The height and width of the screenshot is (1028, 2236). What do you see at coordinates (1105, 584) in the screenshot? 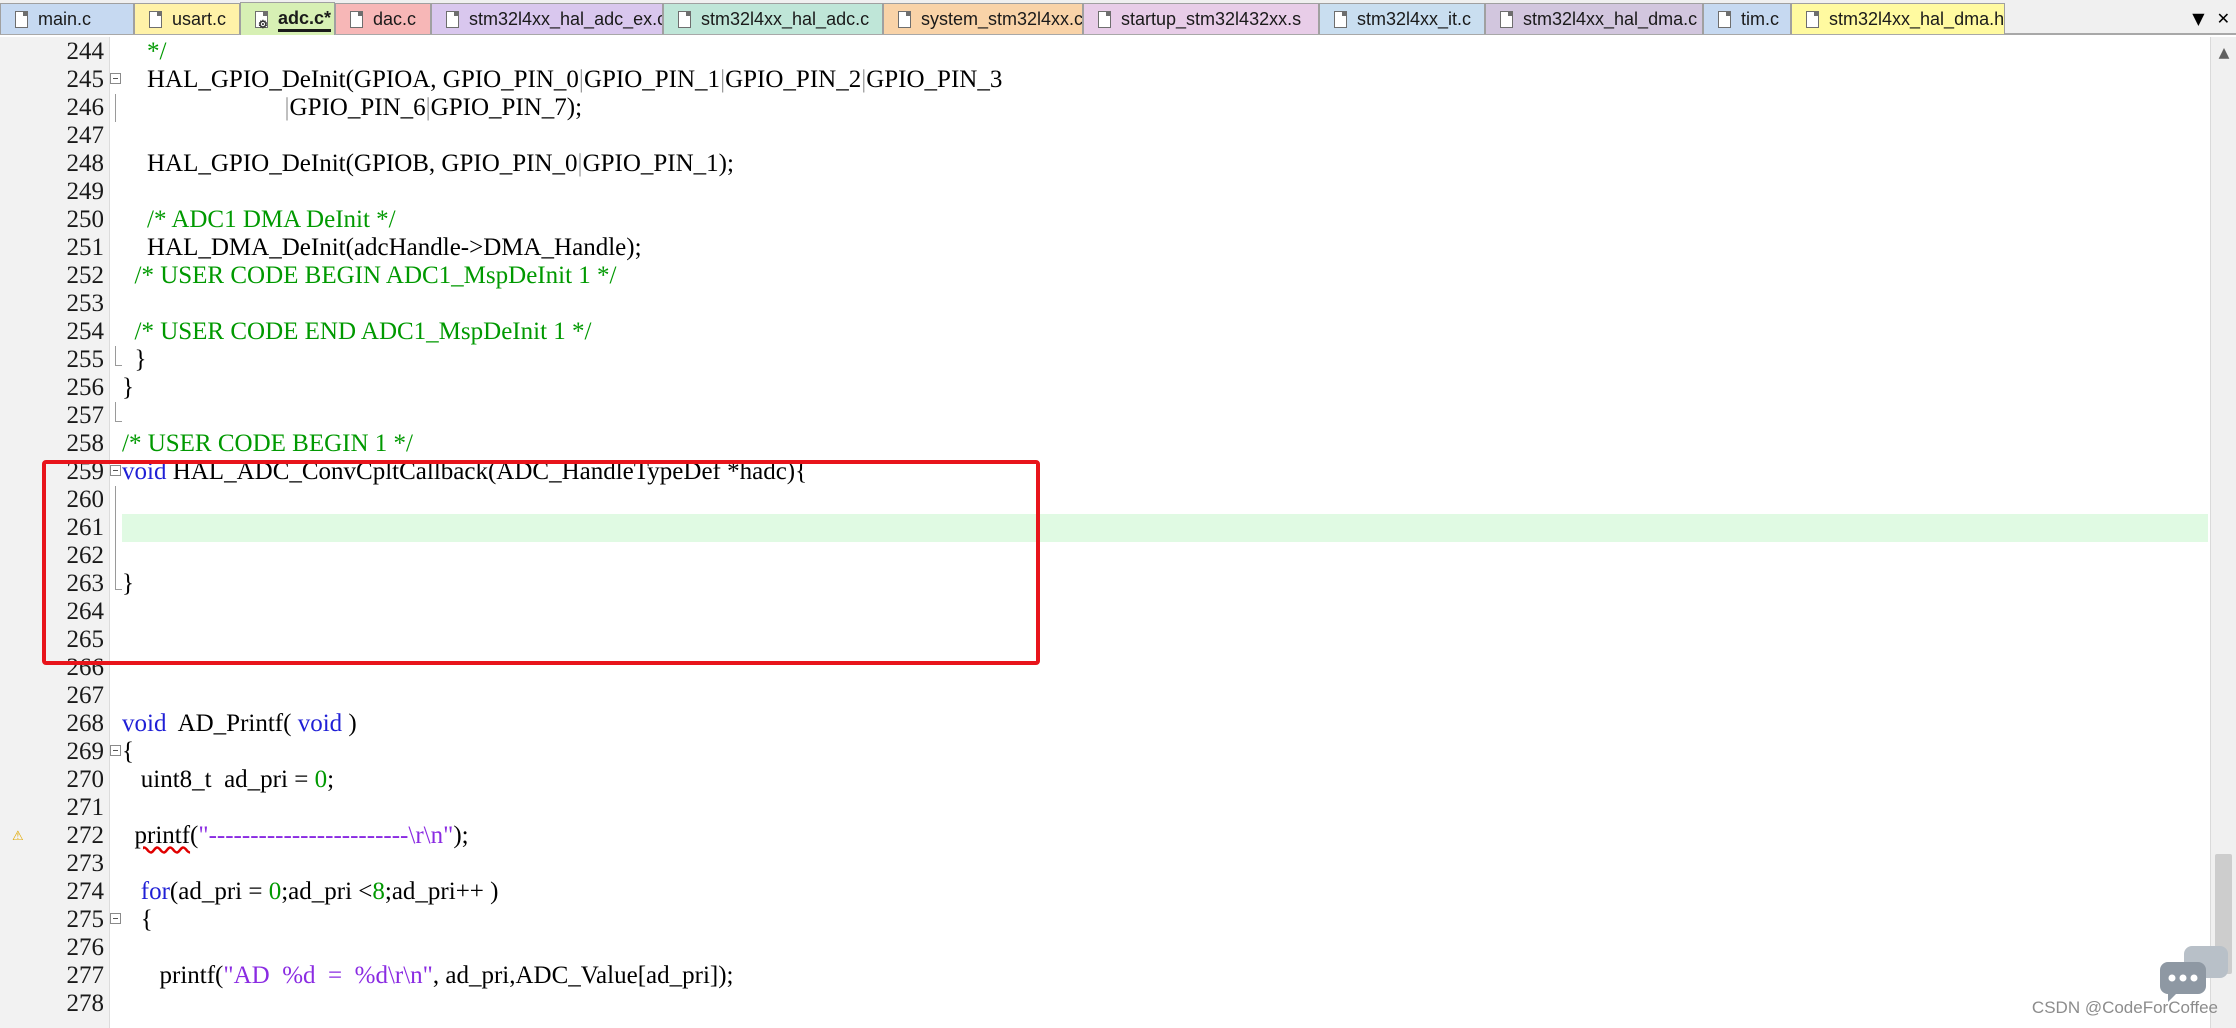
I see `code-line: 263}` at bounding box center [1105, 584].